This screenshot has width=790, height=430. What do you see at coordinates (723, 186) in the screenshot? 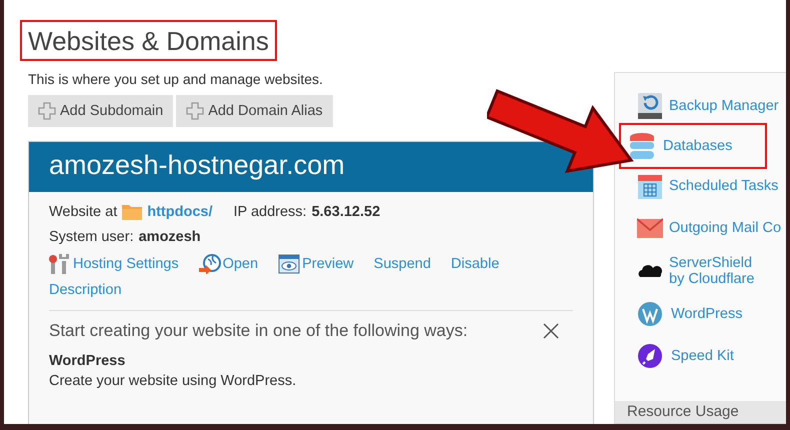
I see `tool-link: Scheduled Tasks` at bounding box center [723, 186].